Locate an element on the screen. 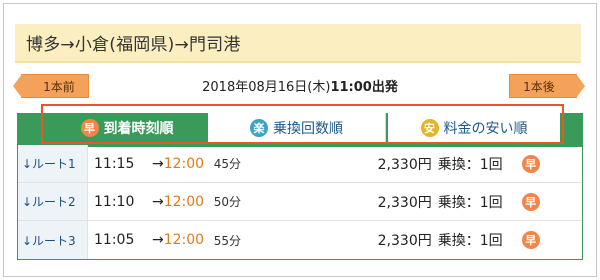 The height and width of the screenshot is (280, 600). travel-duration: 55分 is located at coordinates (227, 240).